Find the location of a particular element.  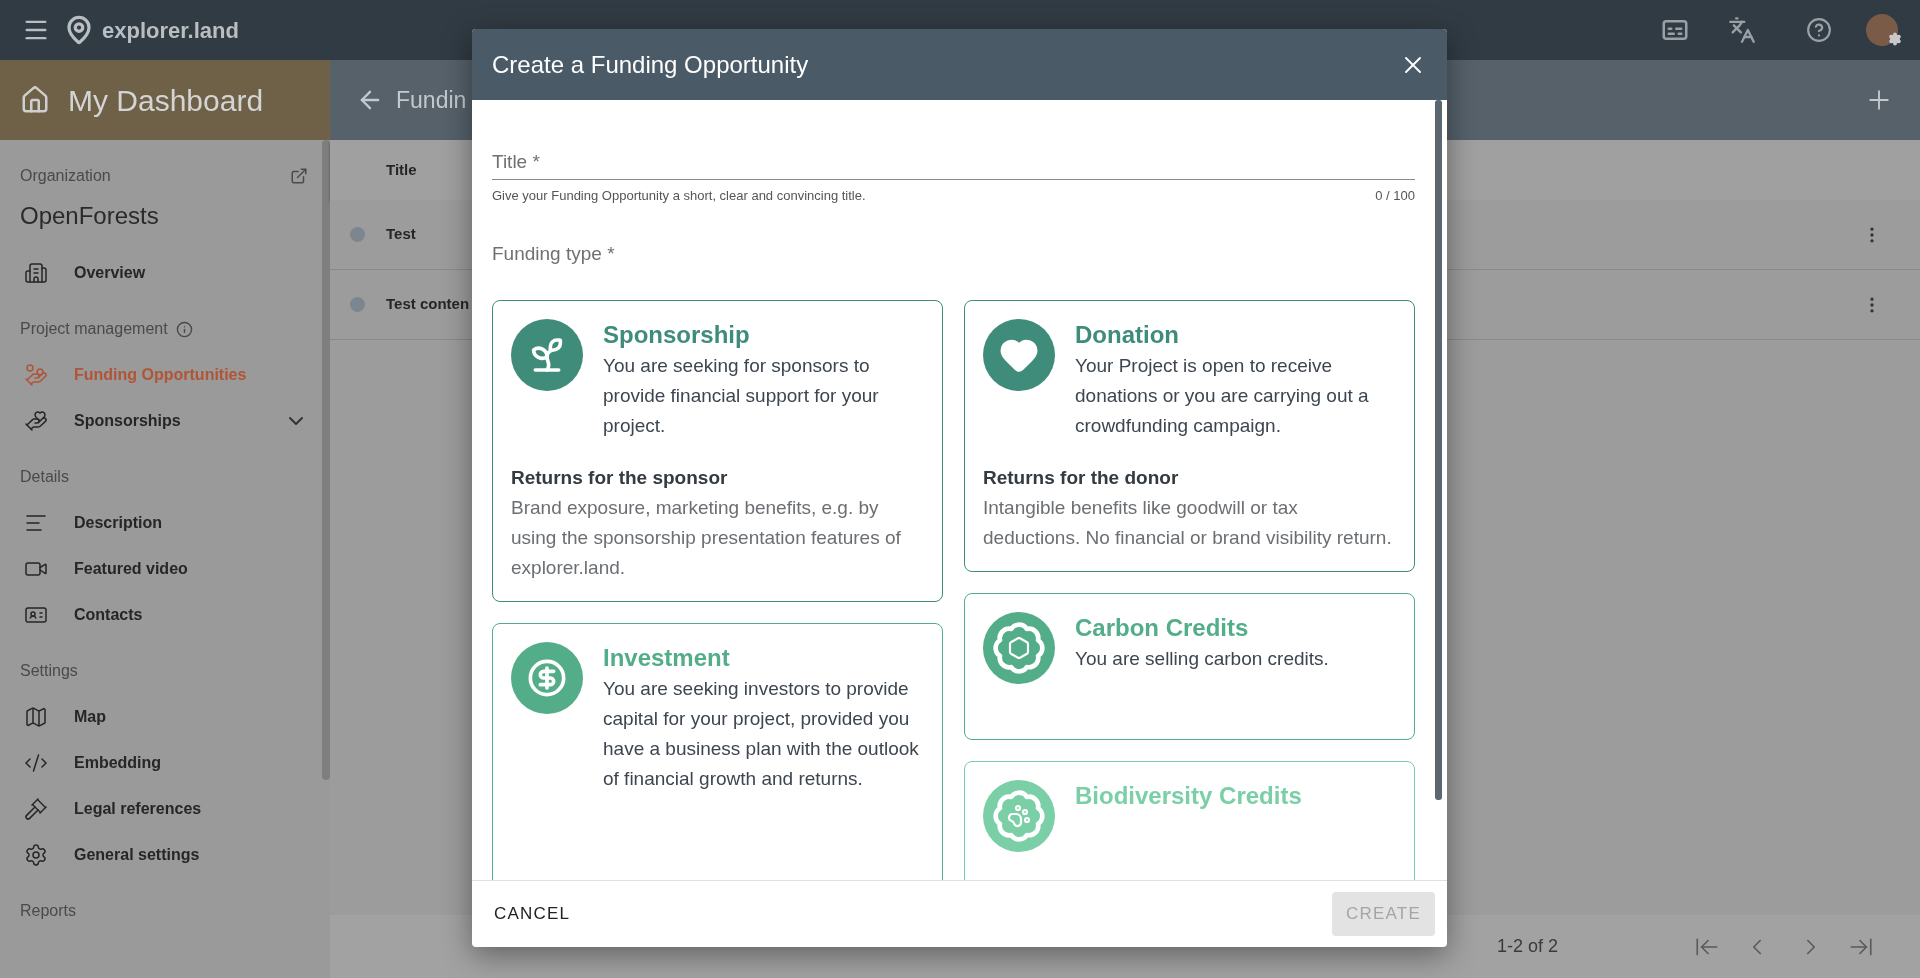

building-icon is located at coordinates (36, 273).